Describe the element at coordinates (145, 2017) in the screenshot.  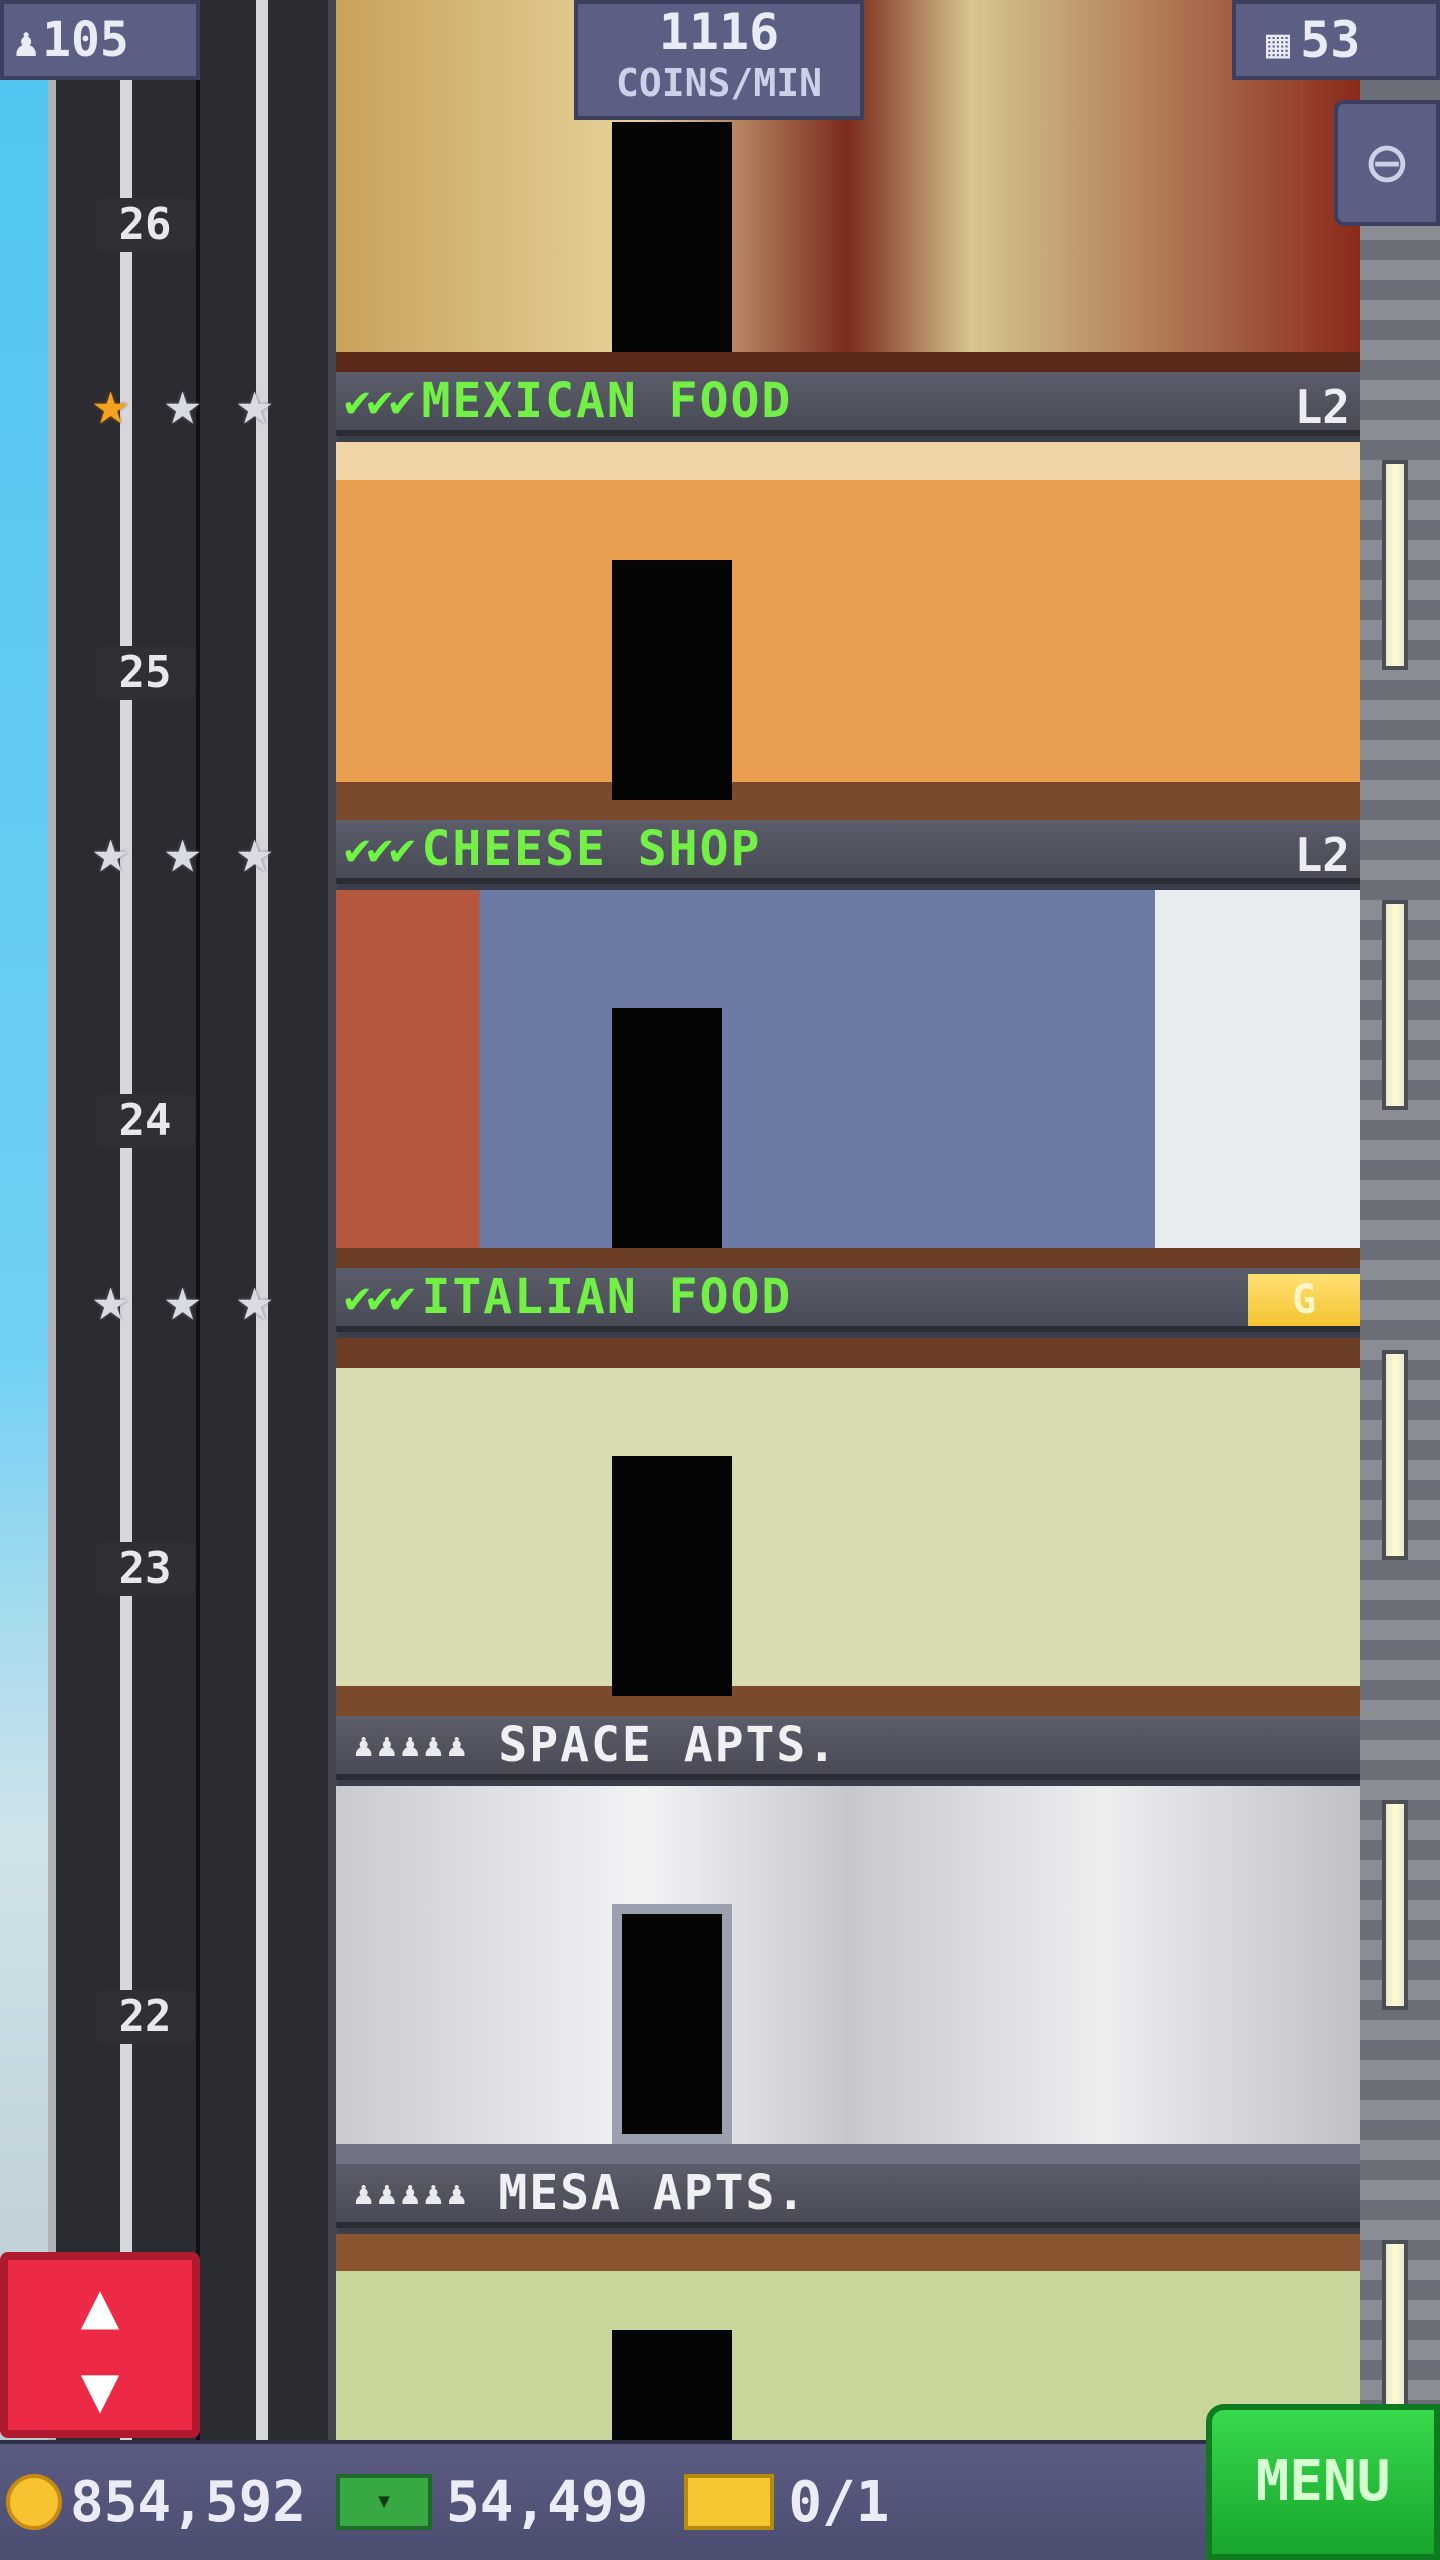
I see `floor-number: 22` at that location.